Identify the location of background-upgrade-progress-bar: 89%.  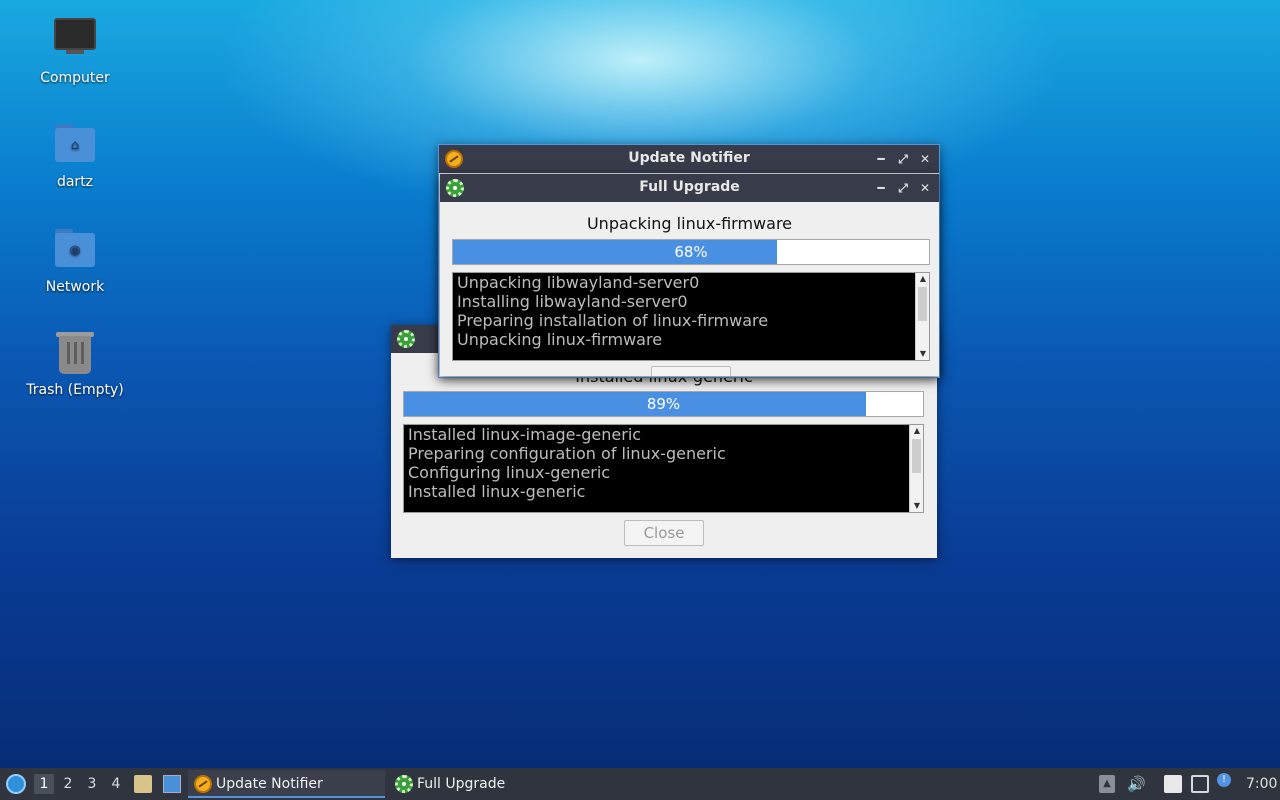
(663, 404).